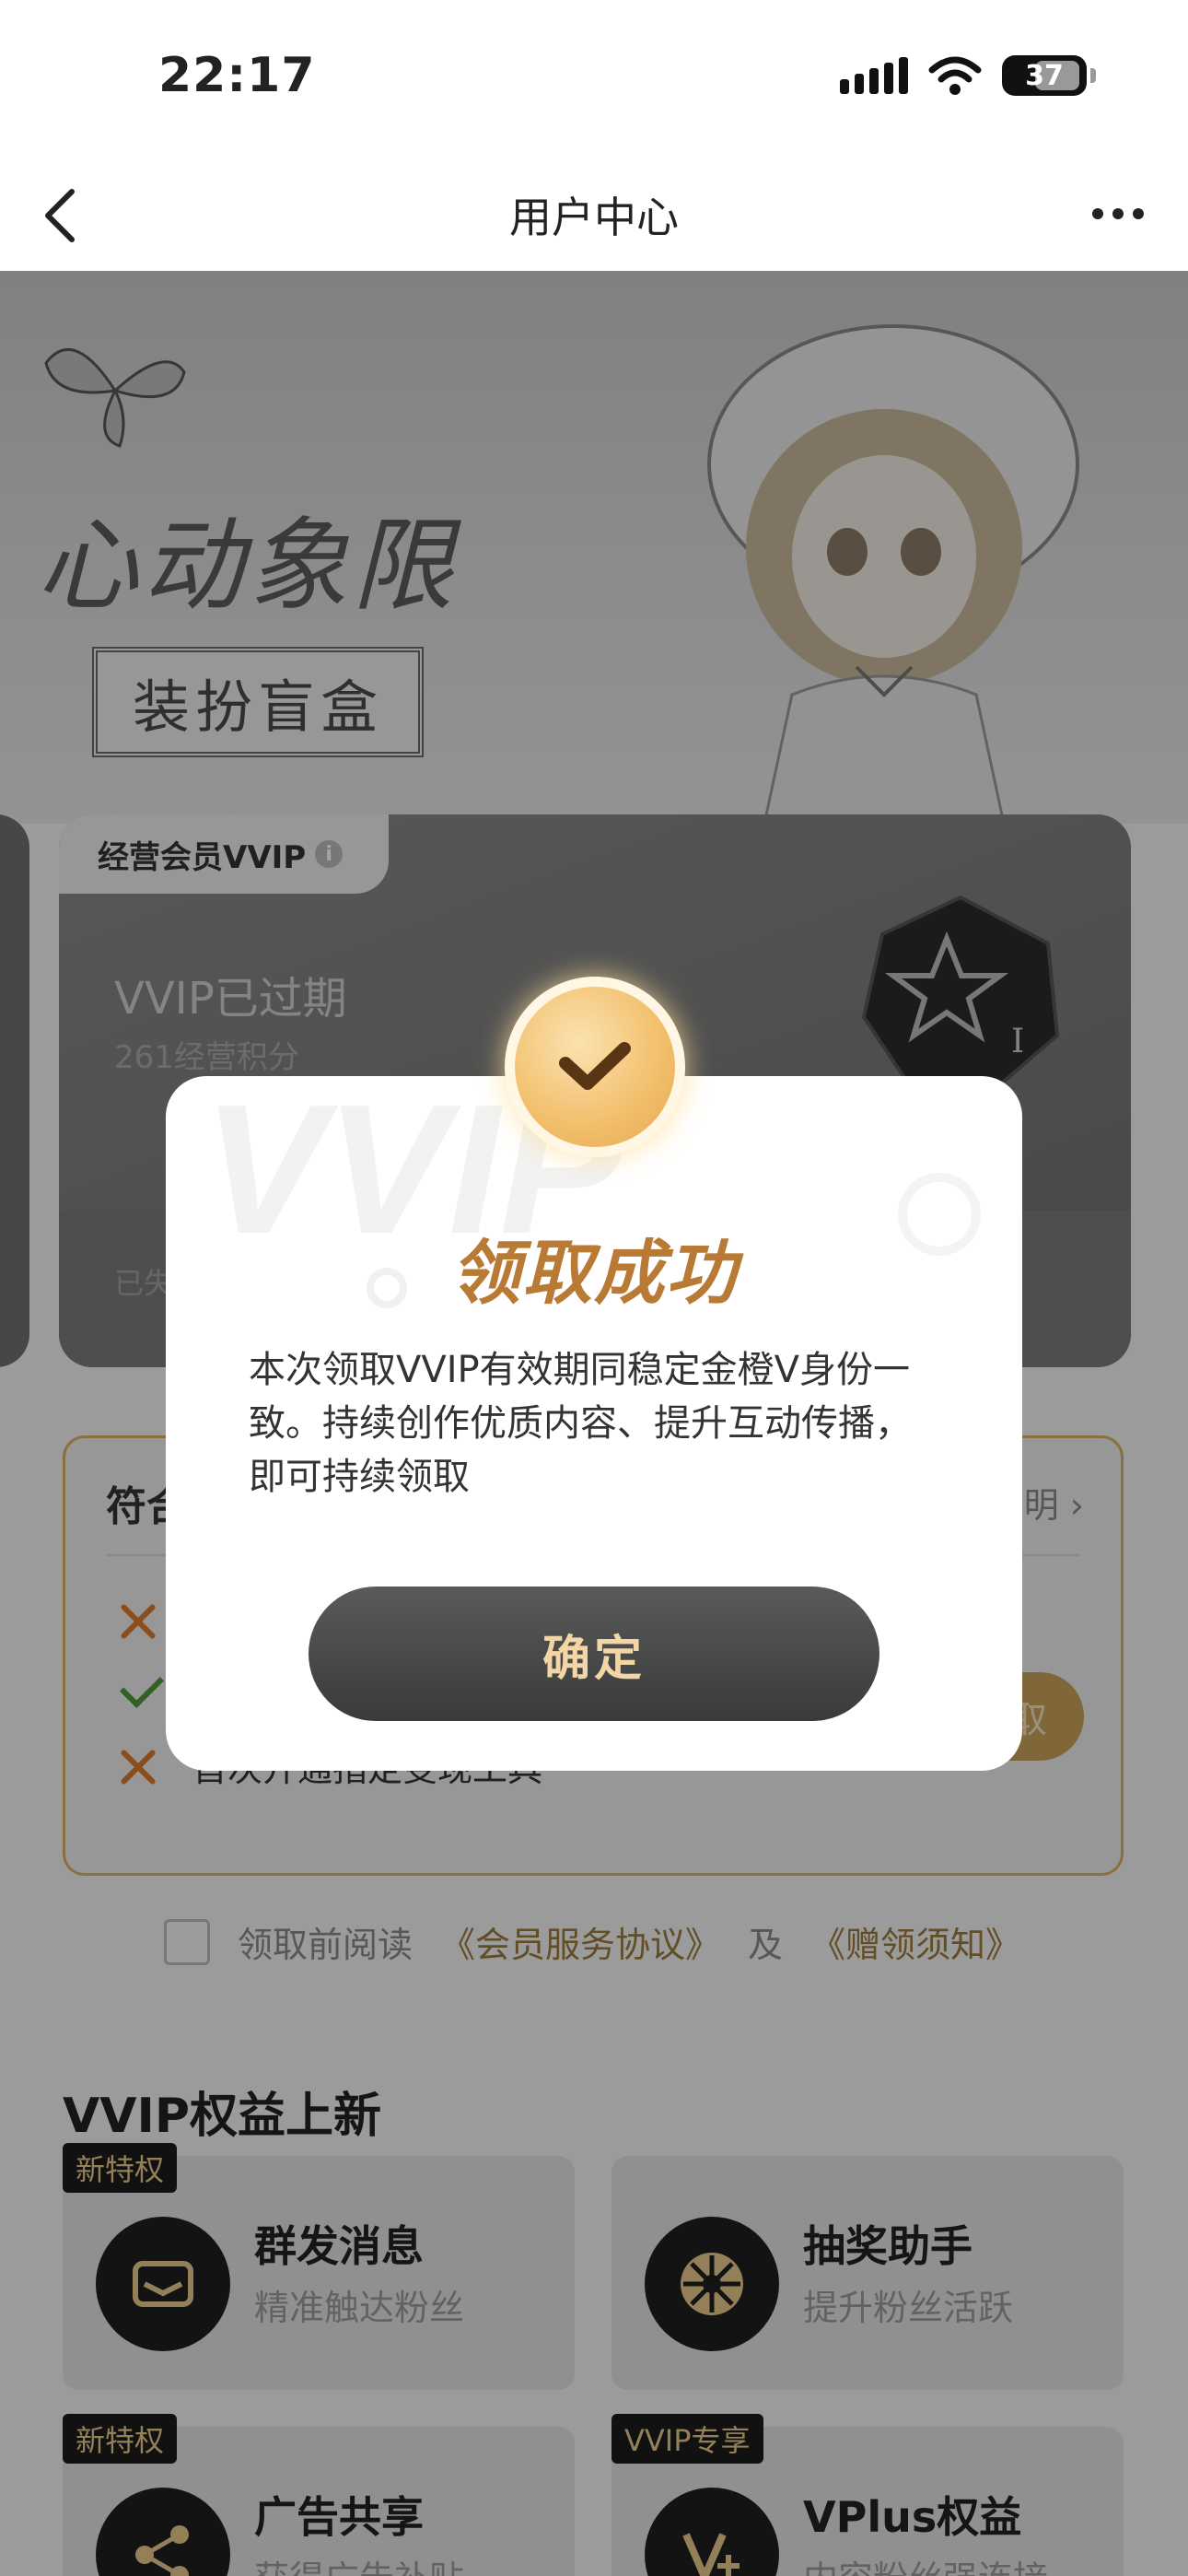  Describe the element at coordinates (1044, 75) in the screenshot. I see `battery-level: 37` at that location.